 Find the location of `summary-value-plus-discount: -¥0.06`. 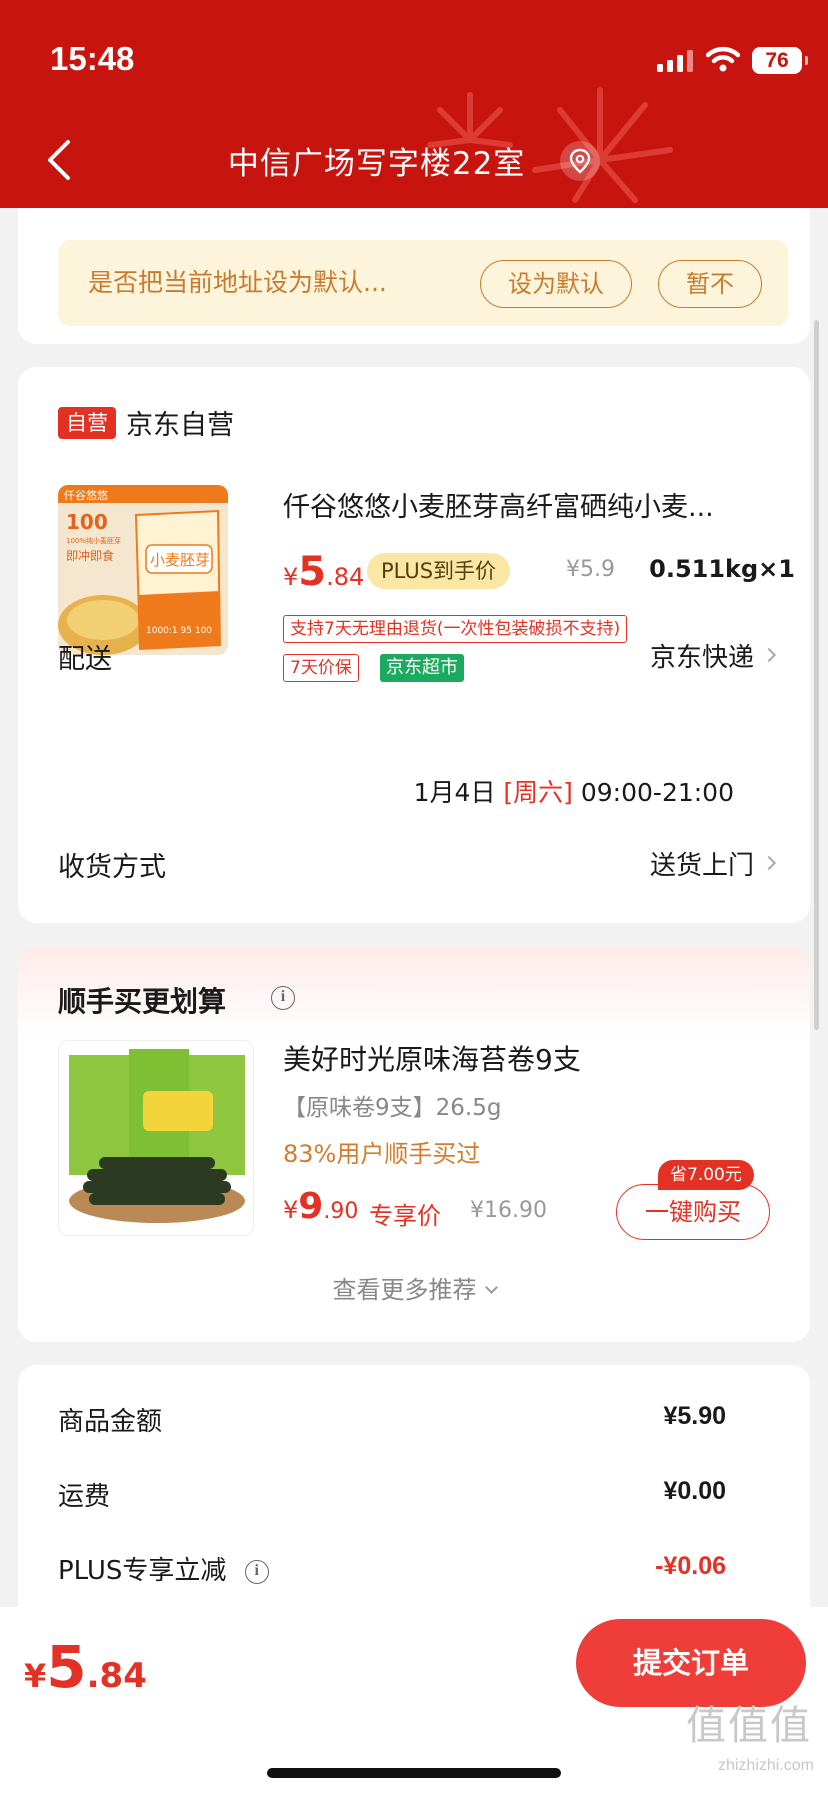

summary-value-plus-discount: -¥0.06 is located at coordinates (690, 1566).